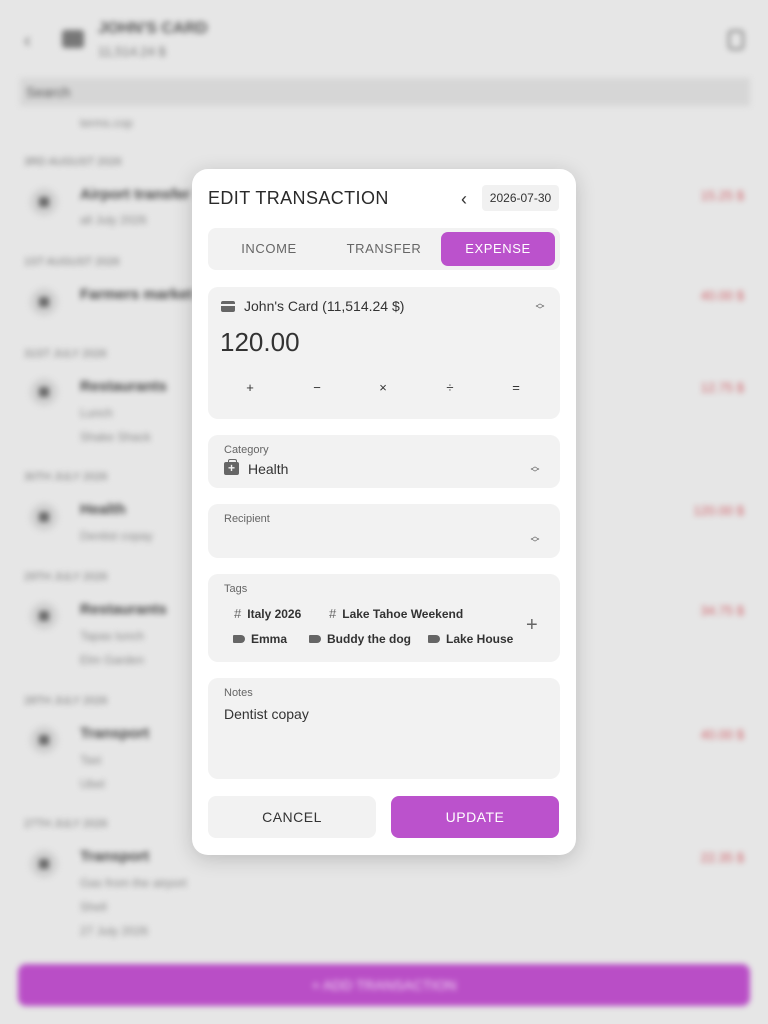 This screenshot has width=768, height=1024. What do you see at coordinates (246, 450) in the screenshot?
I see `category-label: Category` at bounding box center [246, 450].